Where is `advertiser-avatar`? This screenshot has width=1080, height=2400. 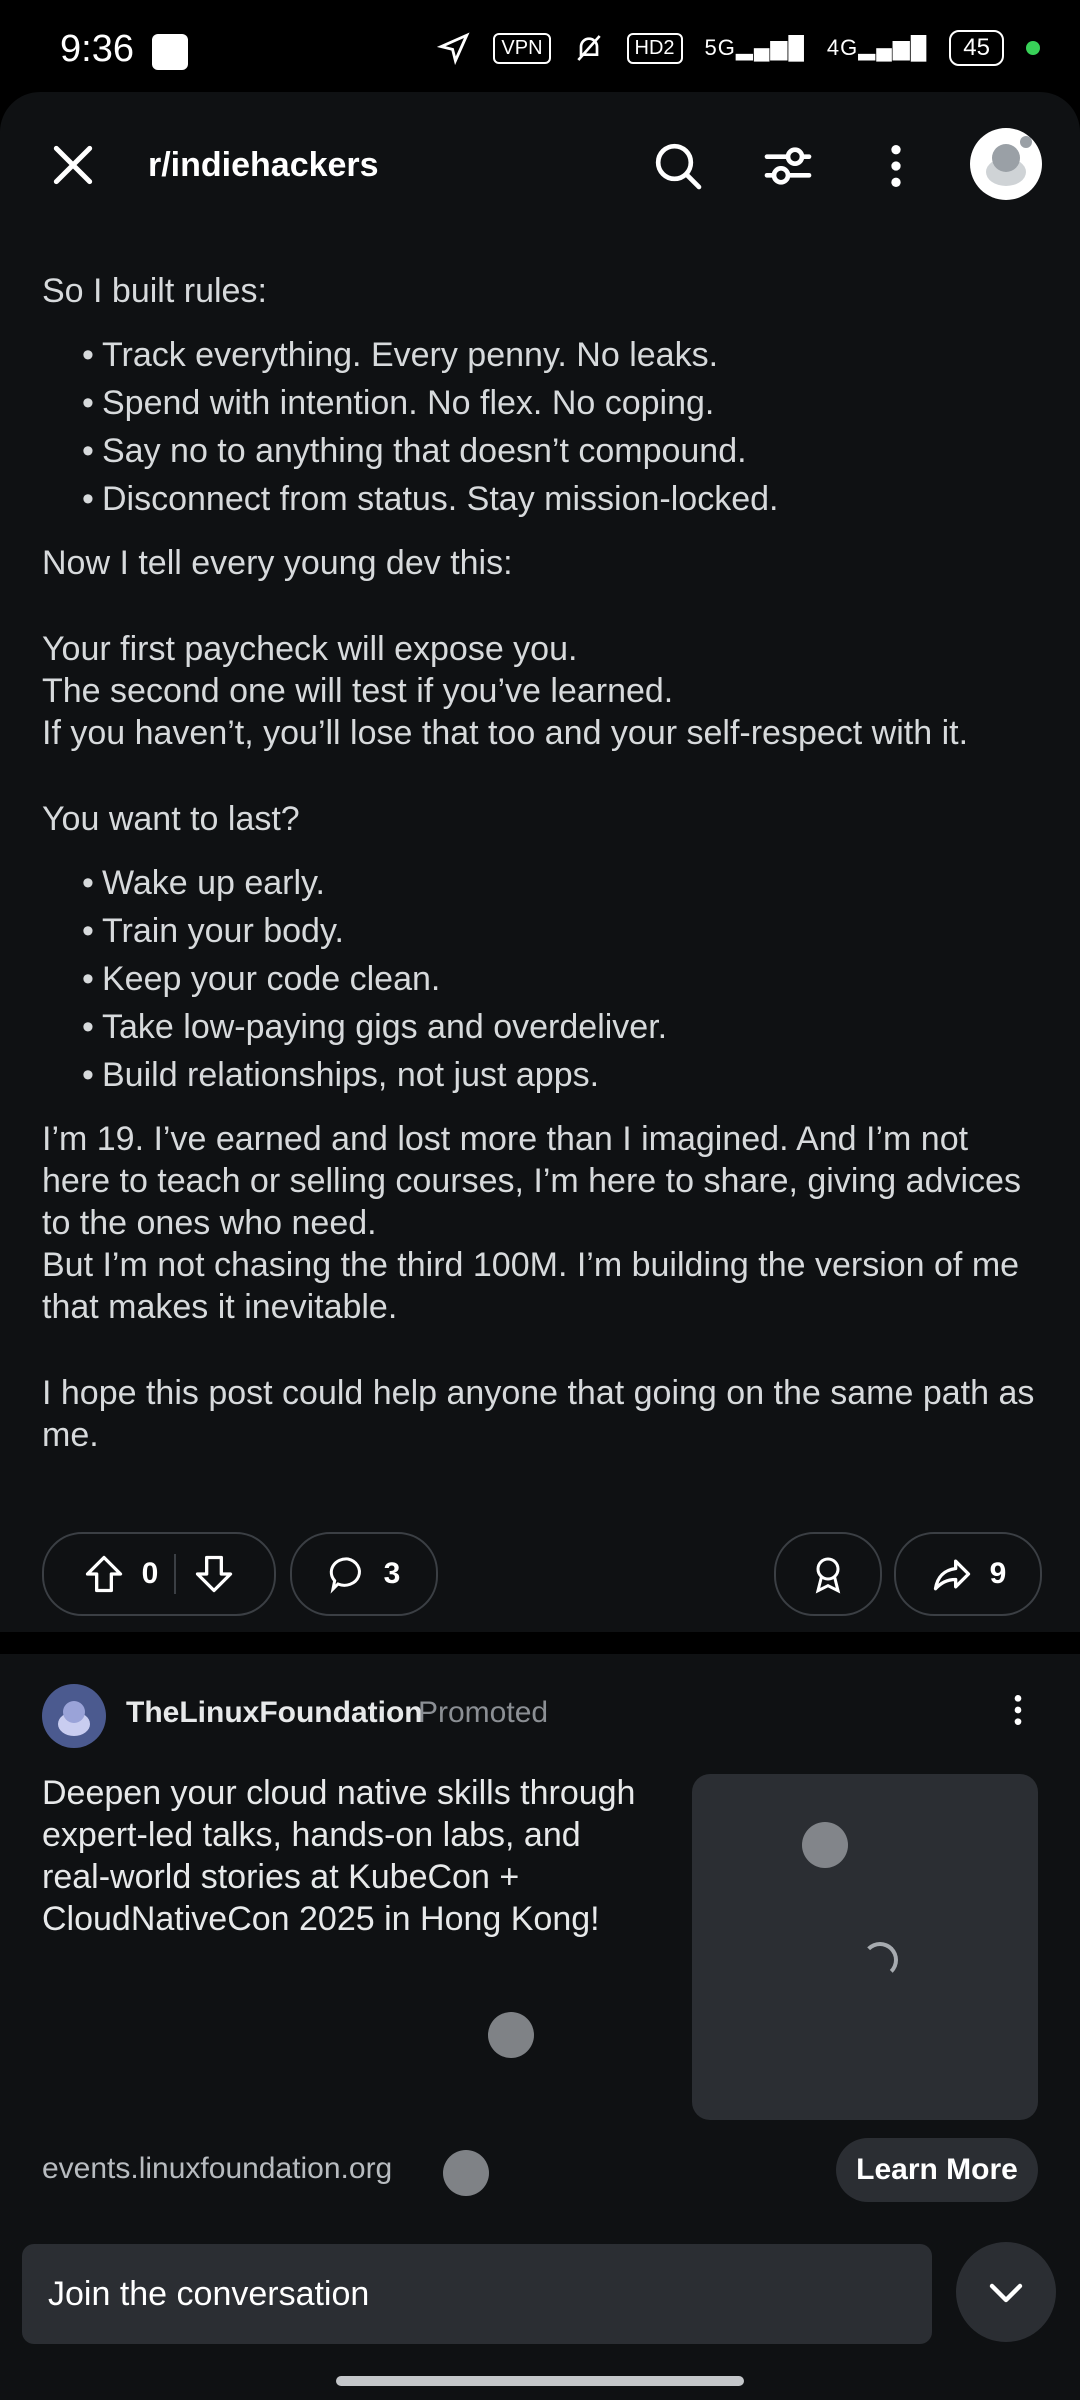 advertiser-avatar is located at coordinates (74, 1716).